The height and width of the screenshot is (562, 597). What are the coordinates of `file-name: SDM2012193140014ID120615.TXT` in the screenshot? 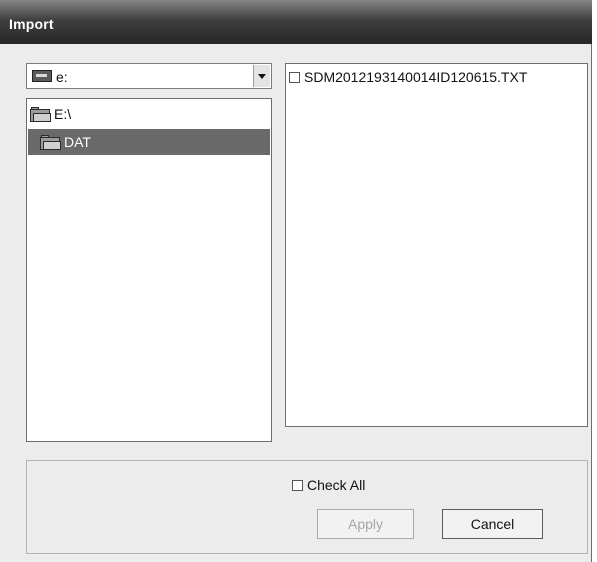 It's located at (416, 77).